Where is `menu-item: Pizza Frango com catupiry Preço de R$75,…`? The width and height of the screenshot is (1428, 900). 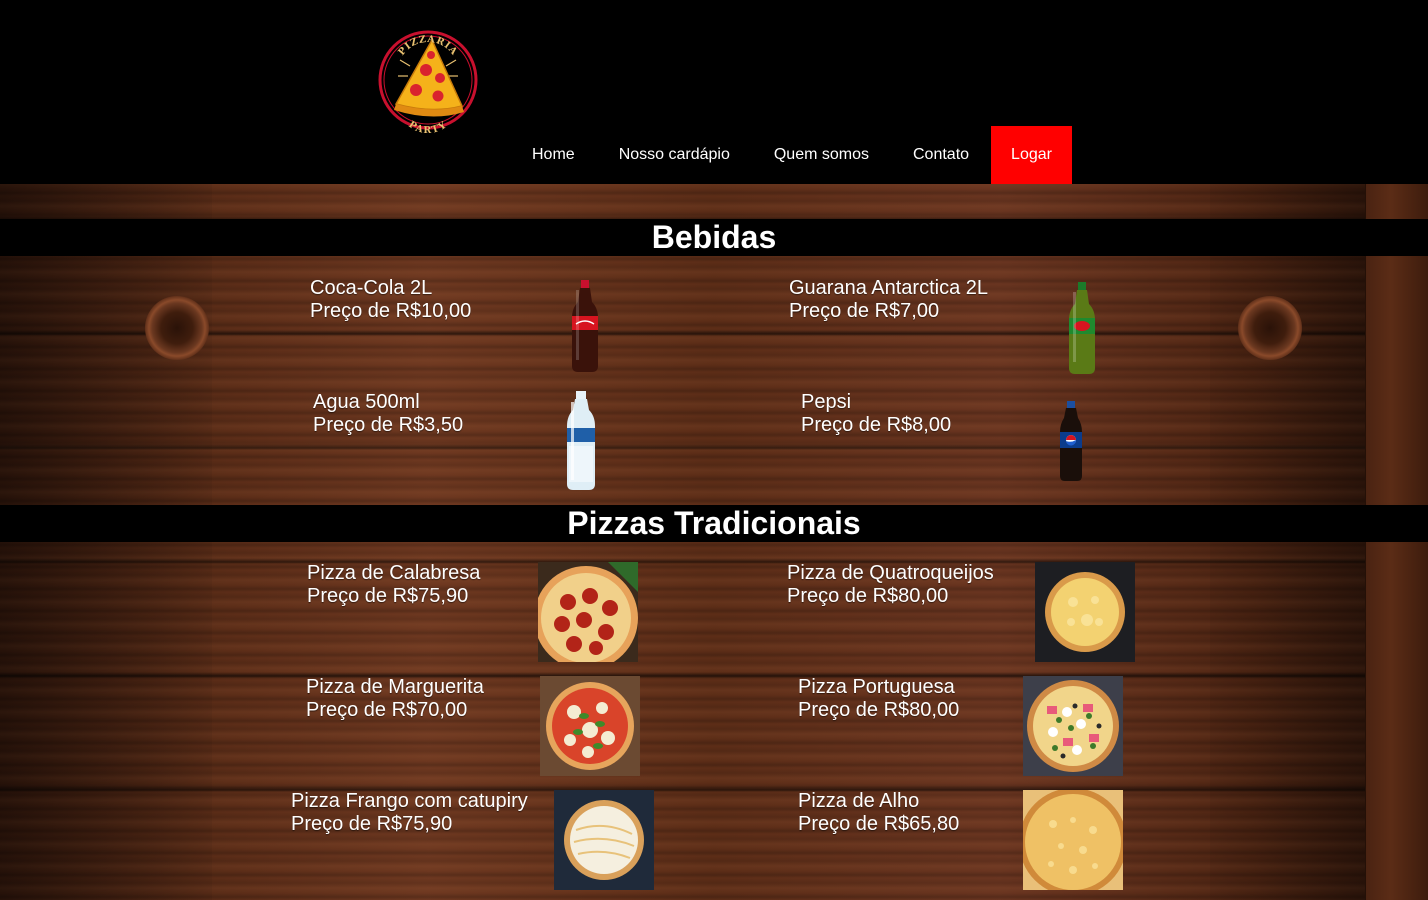 menu-item: Pizza Frango com catupiry Preço de R$75,… is located at coordinates (409, 813).